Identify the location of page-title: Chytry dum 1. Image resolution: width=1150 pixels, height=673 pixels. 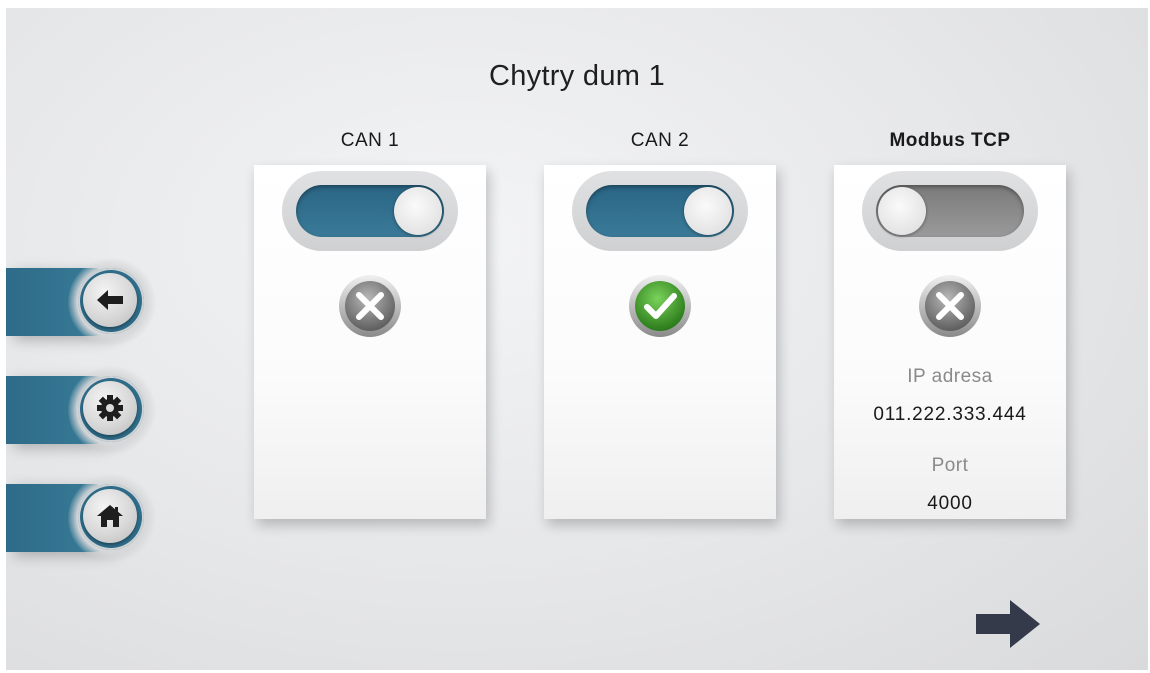
(577, 76).